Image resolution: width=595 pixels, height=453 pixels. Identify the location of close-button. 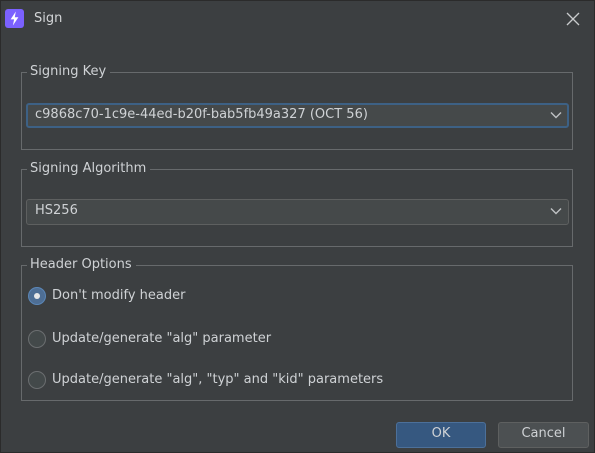
(573, 19).